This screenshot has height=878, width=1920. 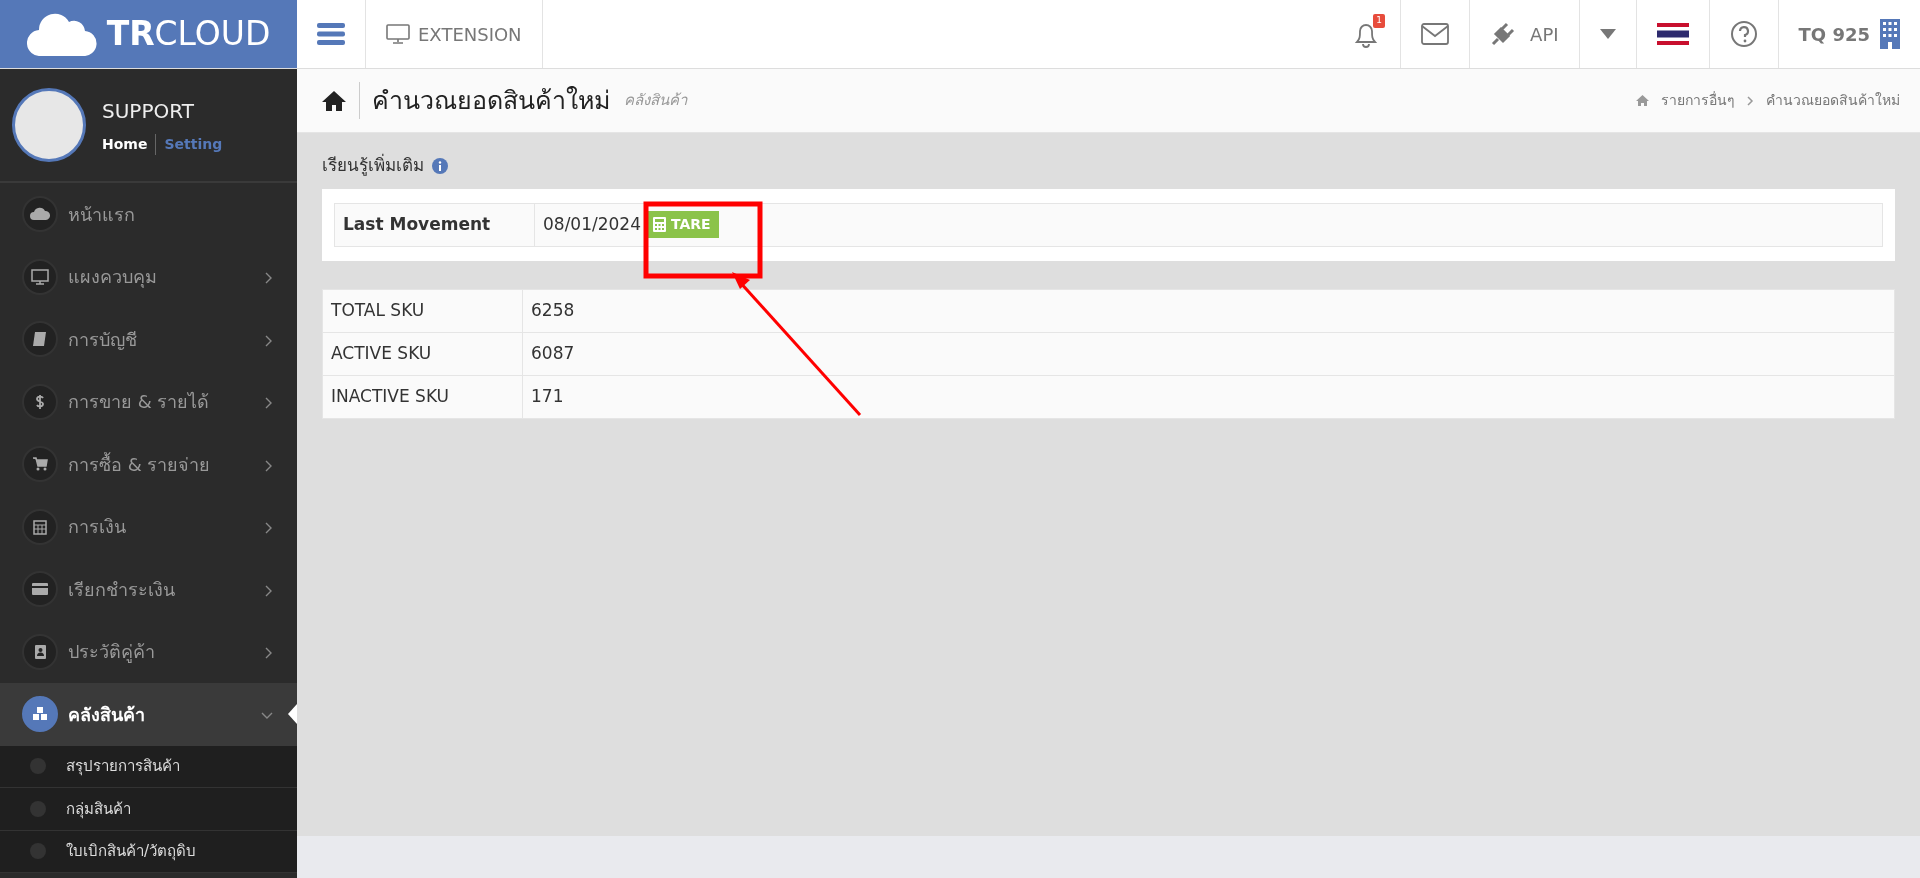 What do you see at coordinates (148, 464) in the screenshot?
I see `sidebar-item: การซื้อ & รายจ่าย` at bounding box center [148, 464].